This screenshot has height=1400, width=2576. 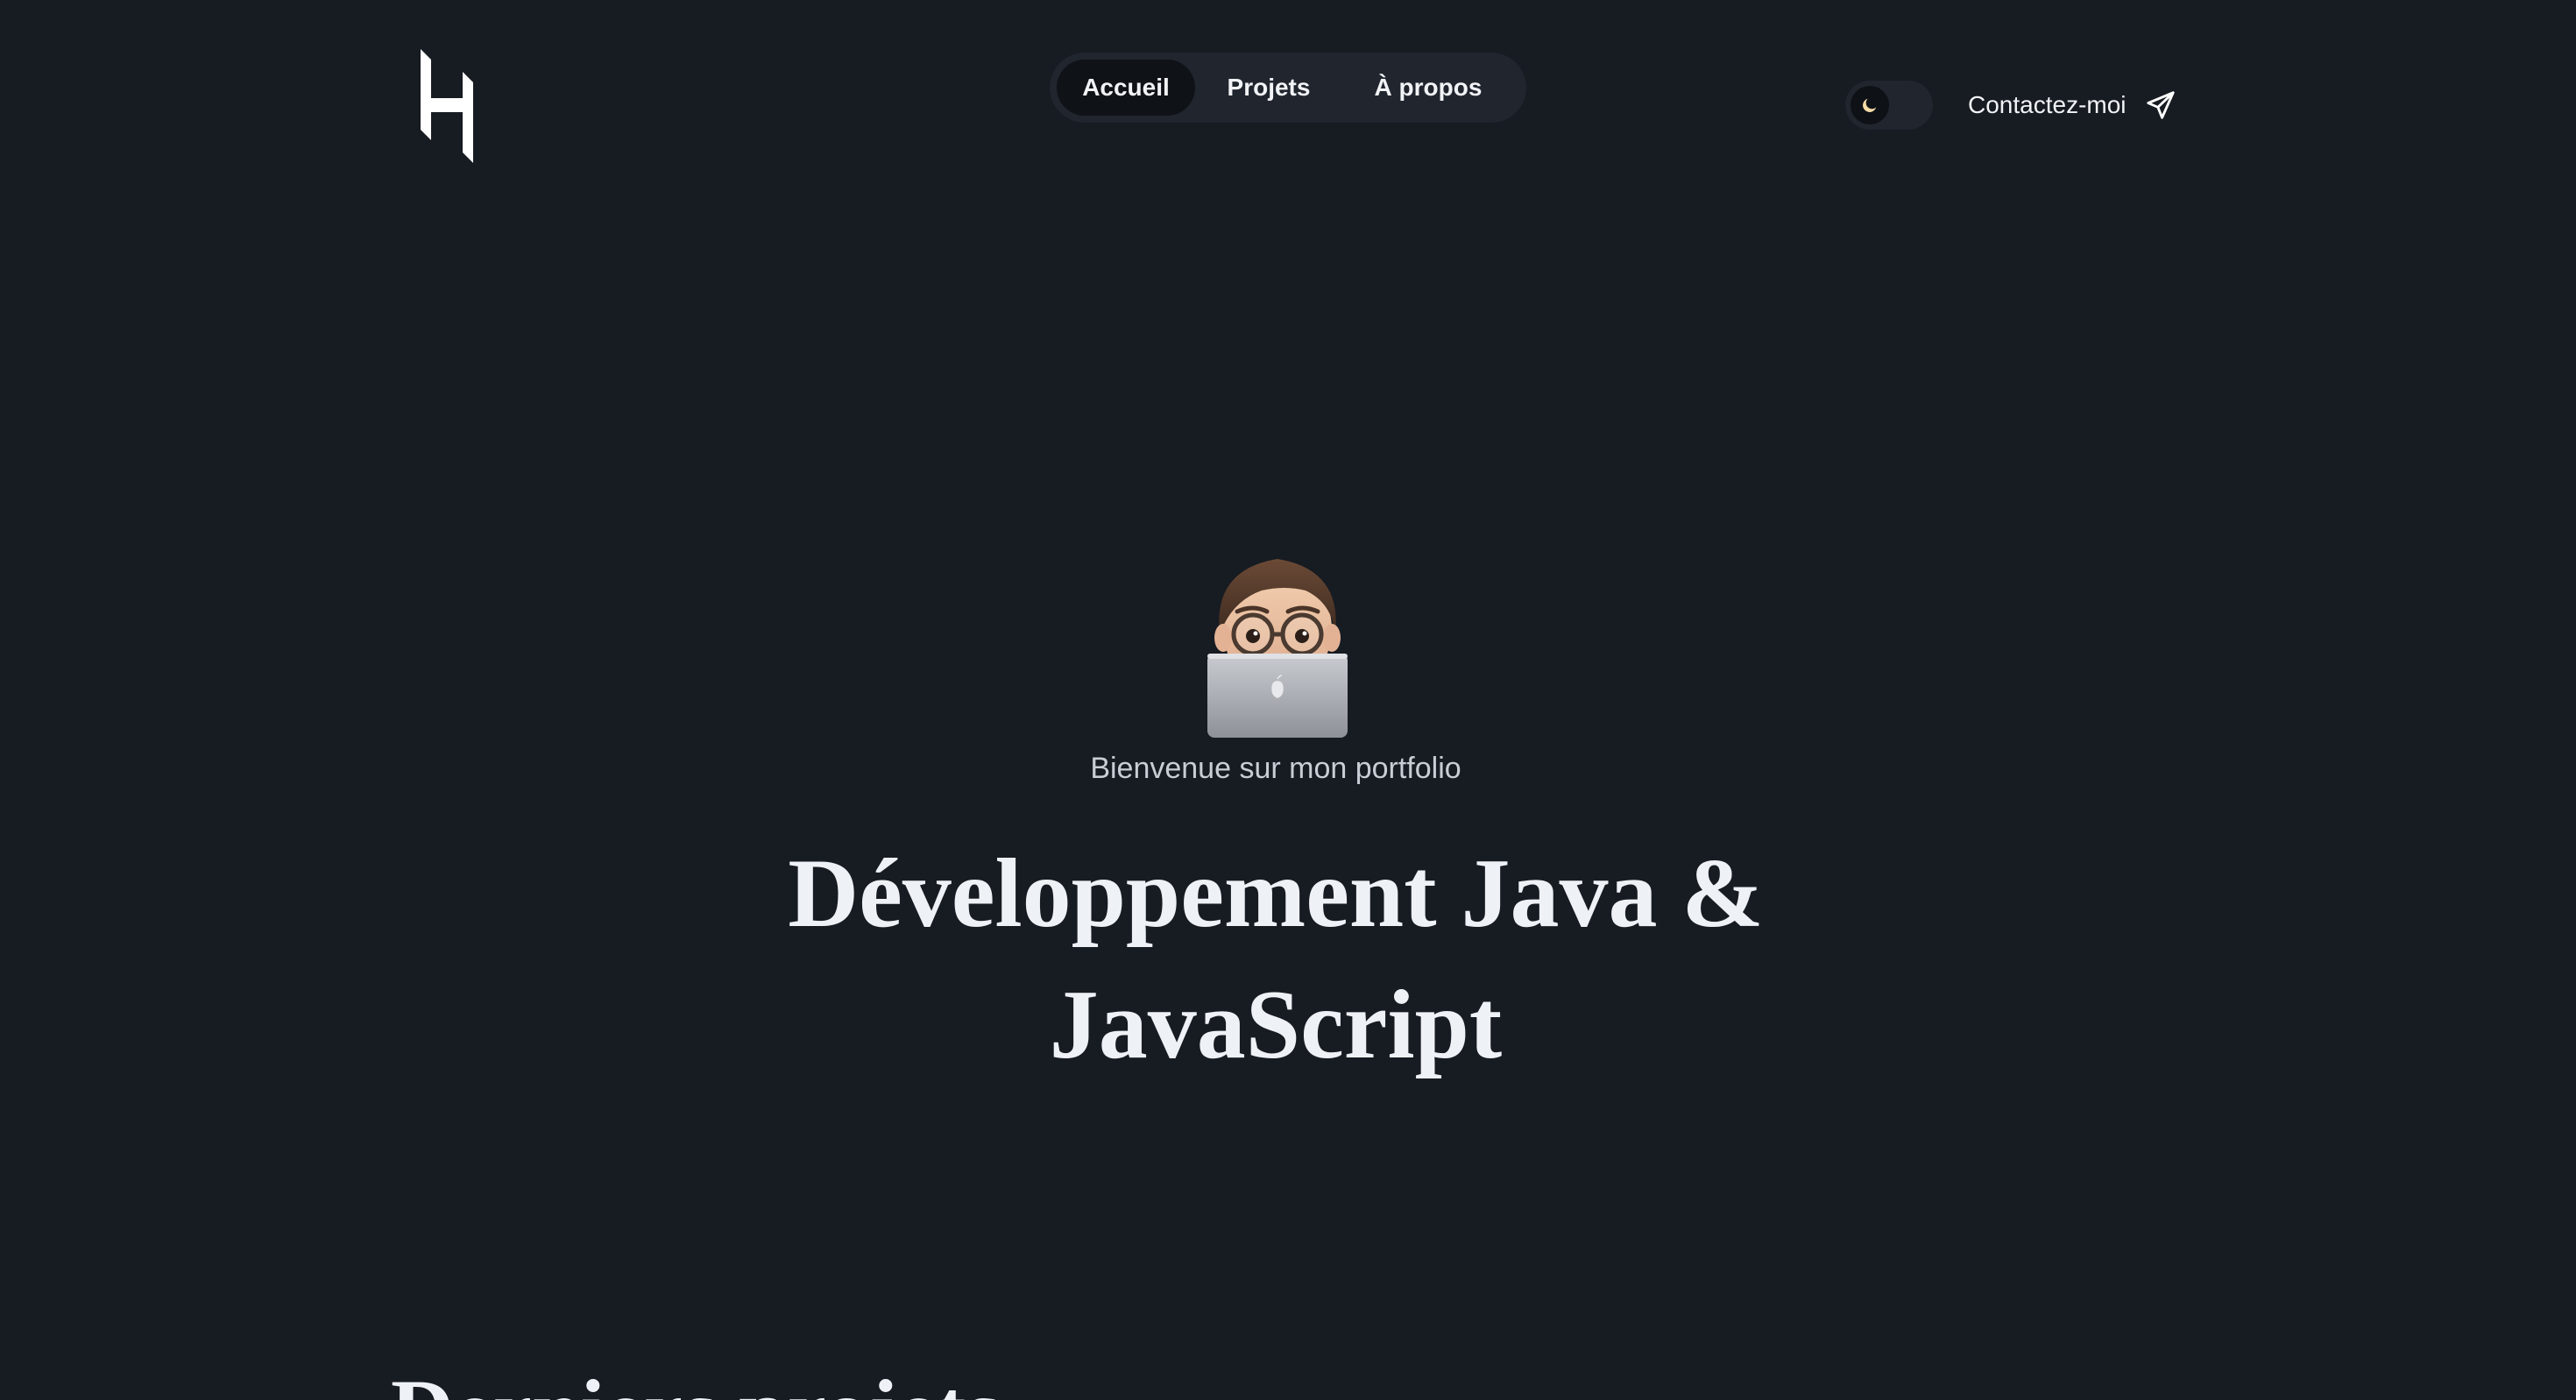 I want to click on paper-plane-icon, so click(x=2160, y=105).